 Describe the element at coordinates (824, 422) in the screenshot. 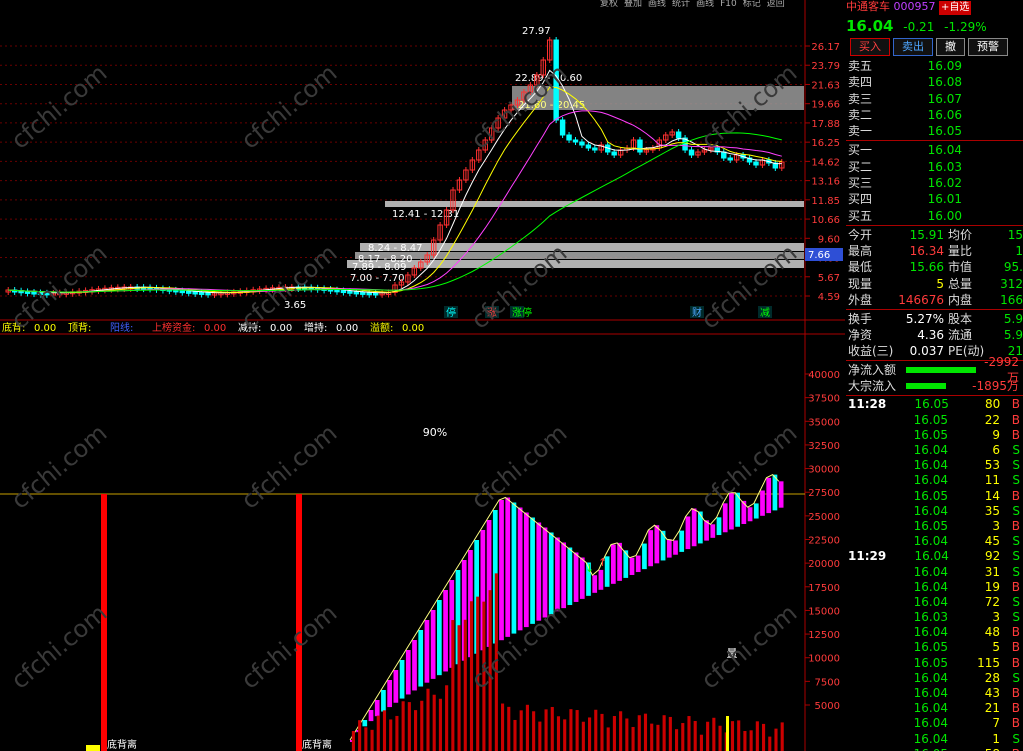

I see `vol-tick-label: 35000` at that location.